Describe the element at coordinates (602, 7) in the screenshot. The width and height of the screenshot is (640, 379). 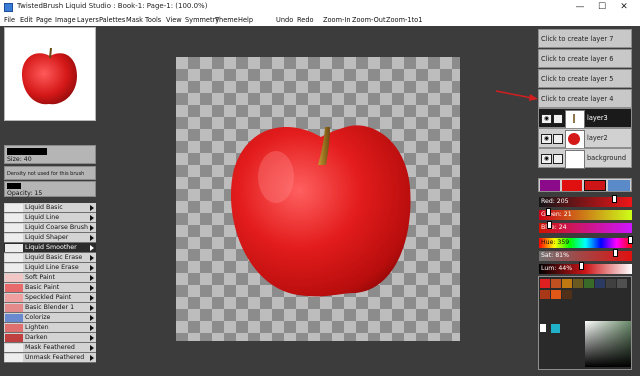
I see `maximize-button: ☐` at that location.